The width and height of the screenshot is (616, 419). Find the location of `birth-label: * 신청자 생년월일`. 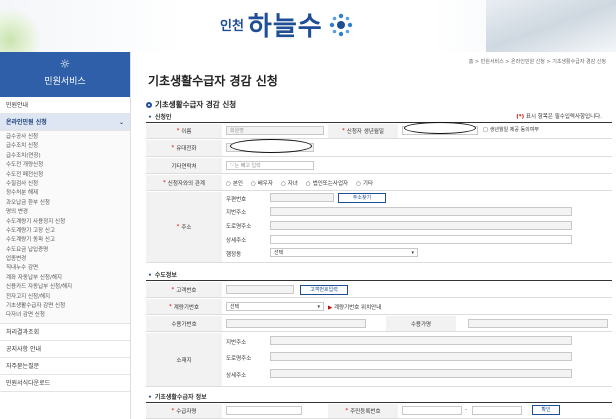

birth-label: * 신청자 생년월일 is located at coordinates (363, 131).